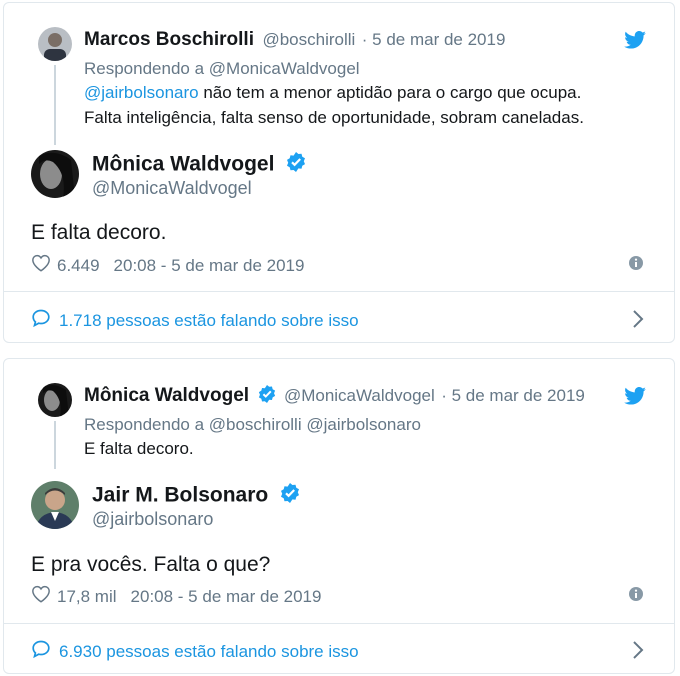 This screenshot has width=680, height=676. Describe the element at coordinates (55, 174) in the screenshot. I see `avatar-monica` at that location.